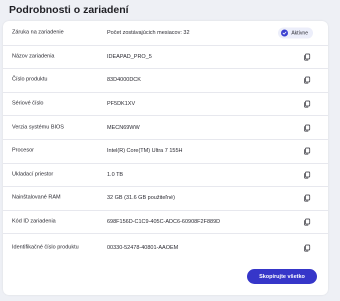 Image resolution: width=340 pixels, height=301 pixels. I want to click on row-label: Ukladací priestor, so click(33, 174).